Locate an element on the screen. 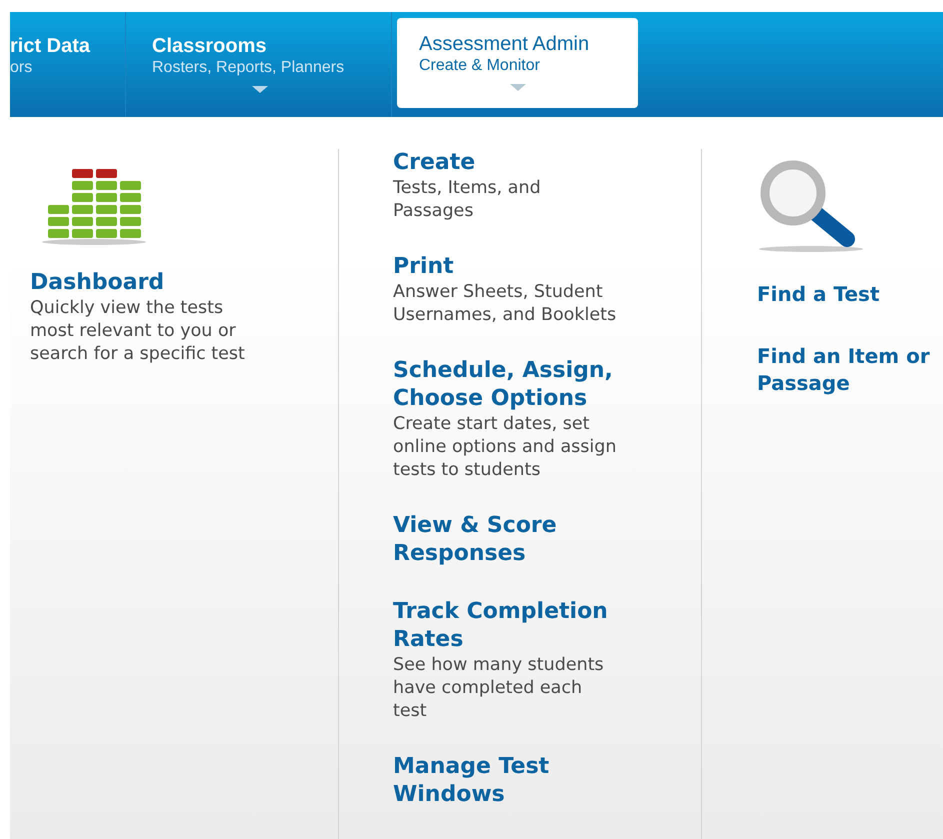  menu-description: Create start dates, set online options and assign tests to students is located at coordinates (505, 447).